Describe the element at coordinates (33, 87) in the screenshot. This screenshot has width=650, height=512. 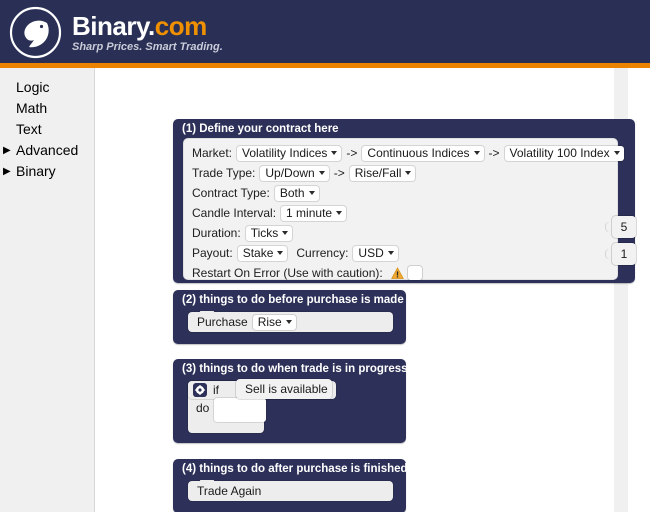
I see `sidebar-item-label: Logic` at that location.